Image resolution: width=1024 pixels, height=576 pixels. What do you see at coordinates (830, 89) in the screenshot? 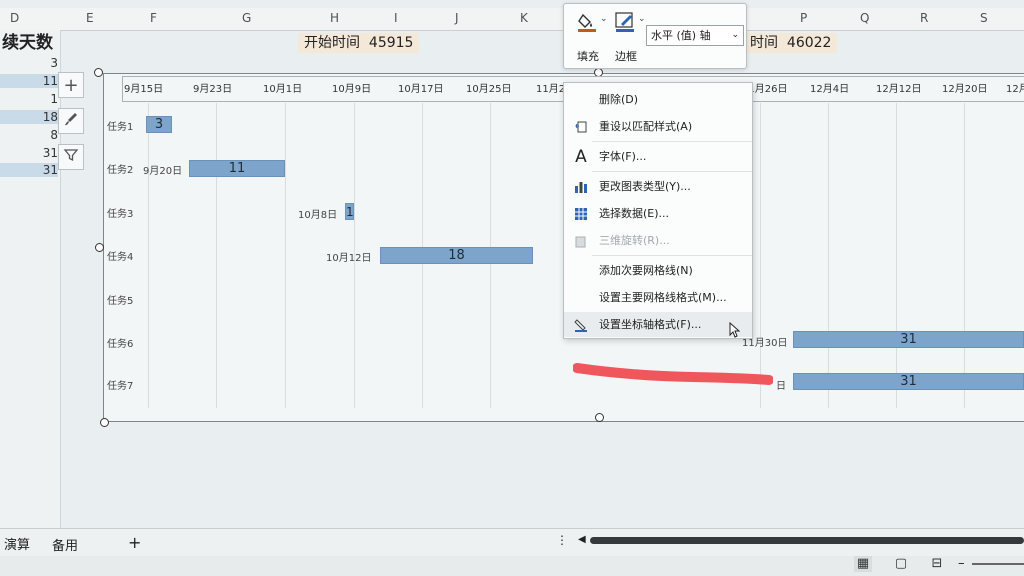
I see `axis-tick-label: 12月4日` at bounding box center [830, 89].